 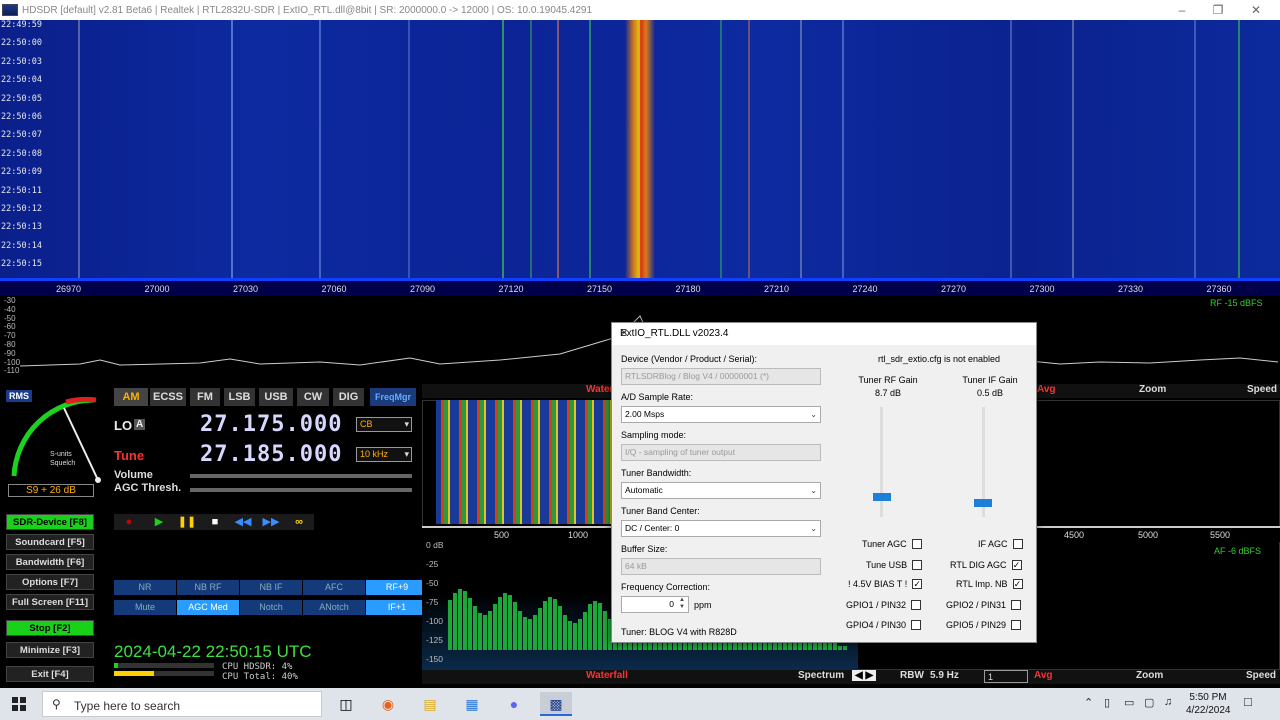 What do you see at coordinates (1149, 675) in the screenshot?
I see `zoom-button: Zoom` at bounding box center [1149, 675].